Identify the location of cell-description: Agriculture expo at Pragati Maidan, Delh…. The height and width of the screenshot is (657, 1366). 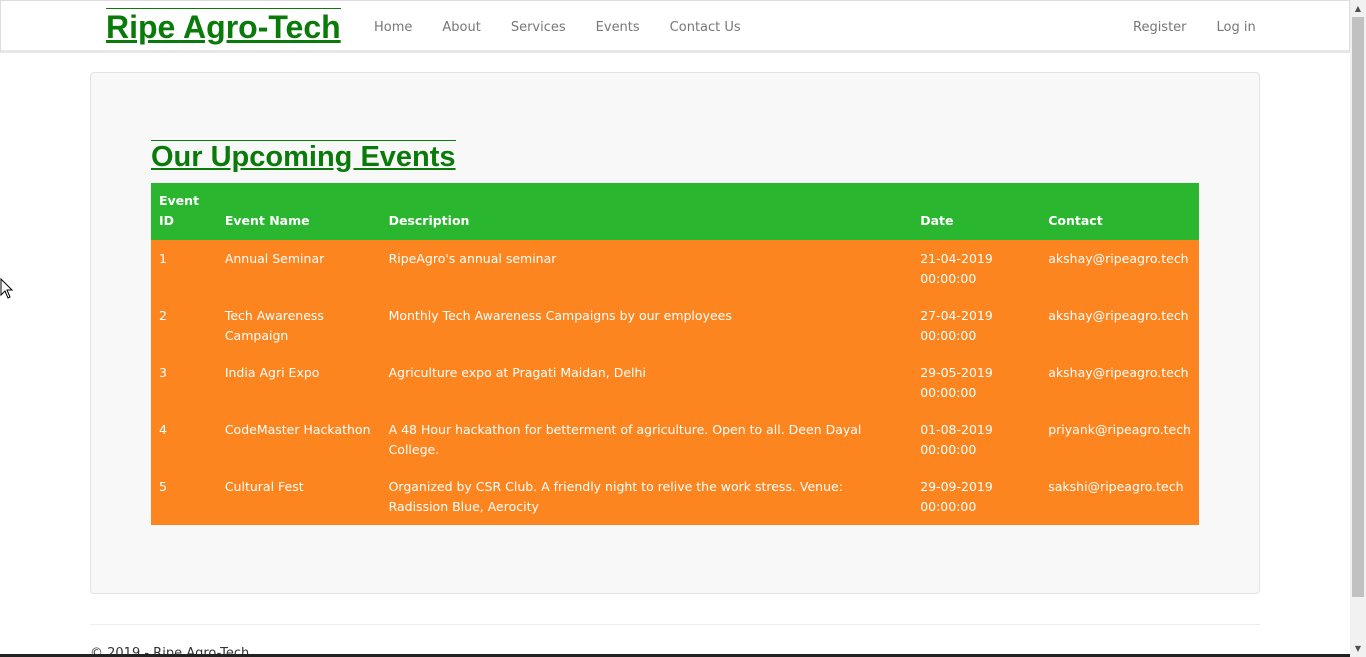
(646, 382).